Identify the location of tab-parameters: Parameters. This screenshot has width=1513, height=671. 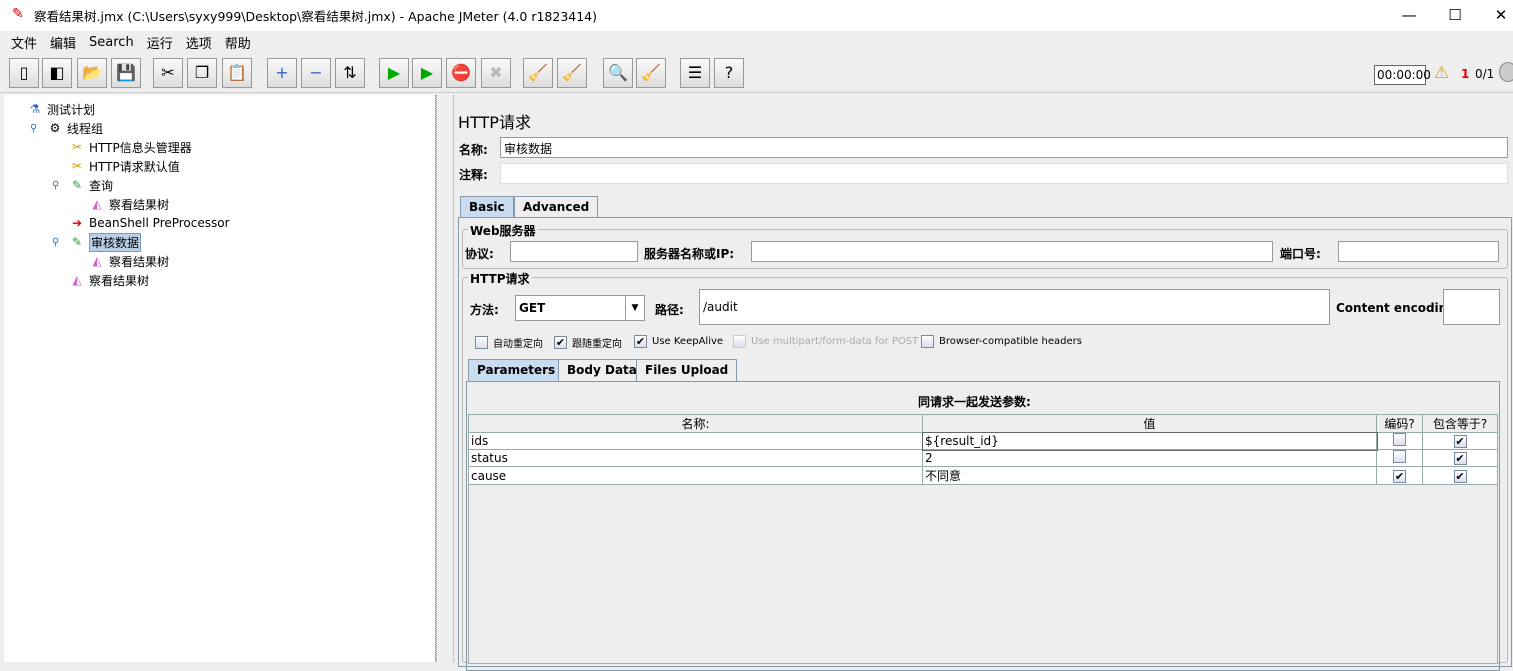
(516, 370).